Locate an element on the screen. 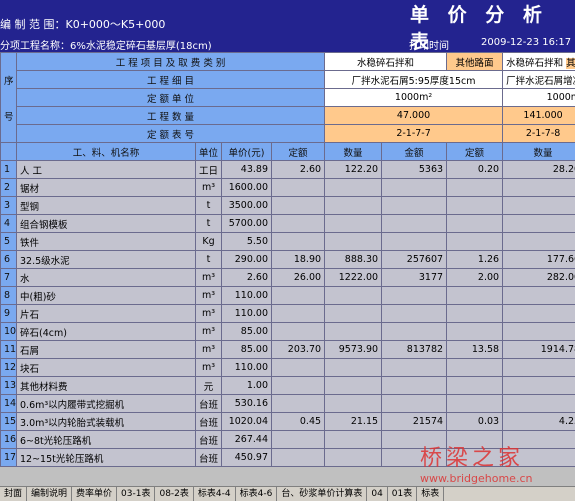  sheet-tab: 台、砂浆单价计算表 is located at coordinates (322, 494).